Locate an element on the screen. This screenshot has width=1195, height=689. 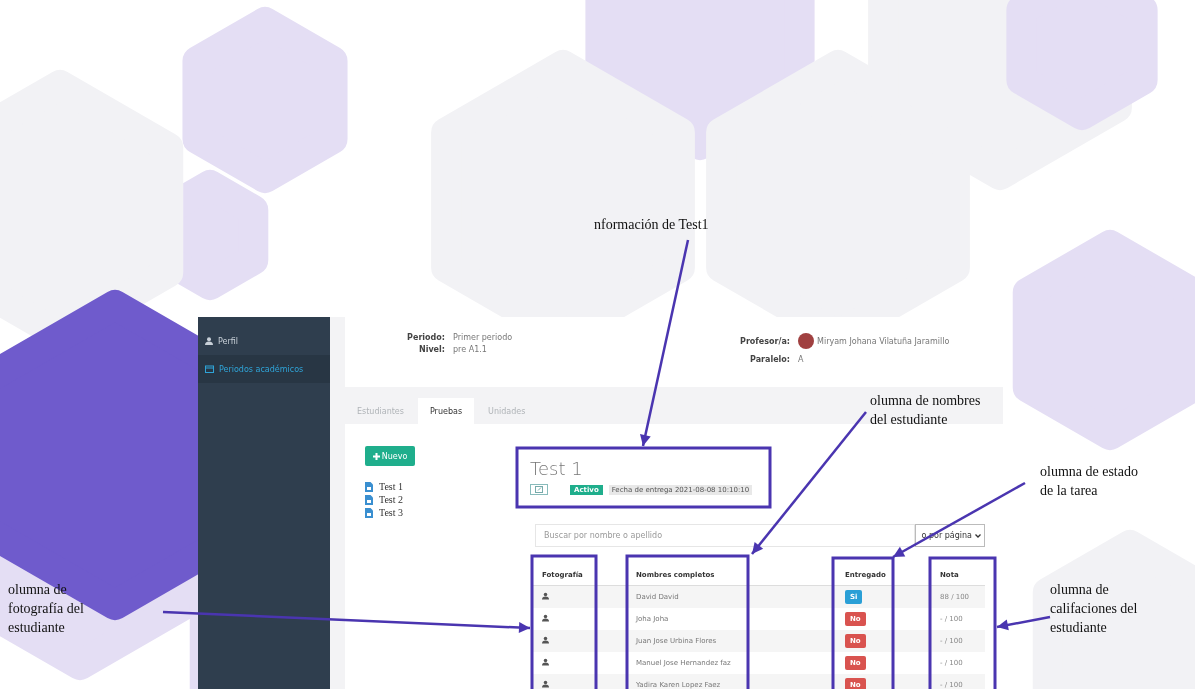
sidebar-item: Perfil is located at coordinates (264, 341).